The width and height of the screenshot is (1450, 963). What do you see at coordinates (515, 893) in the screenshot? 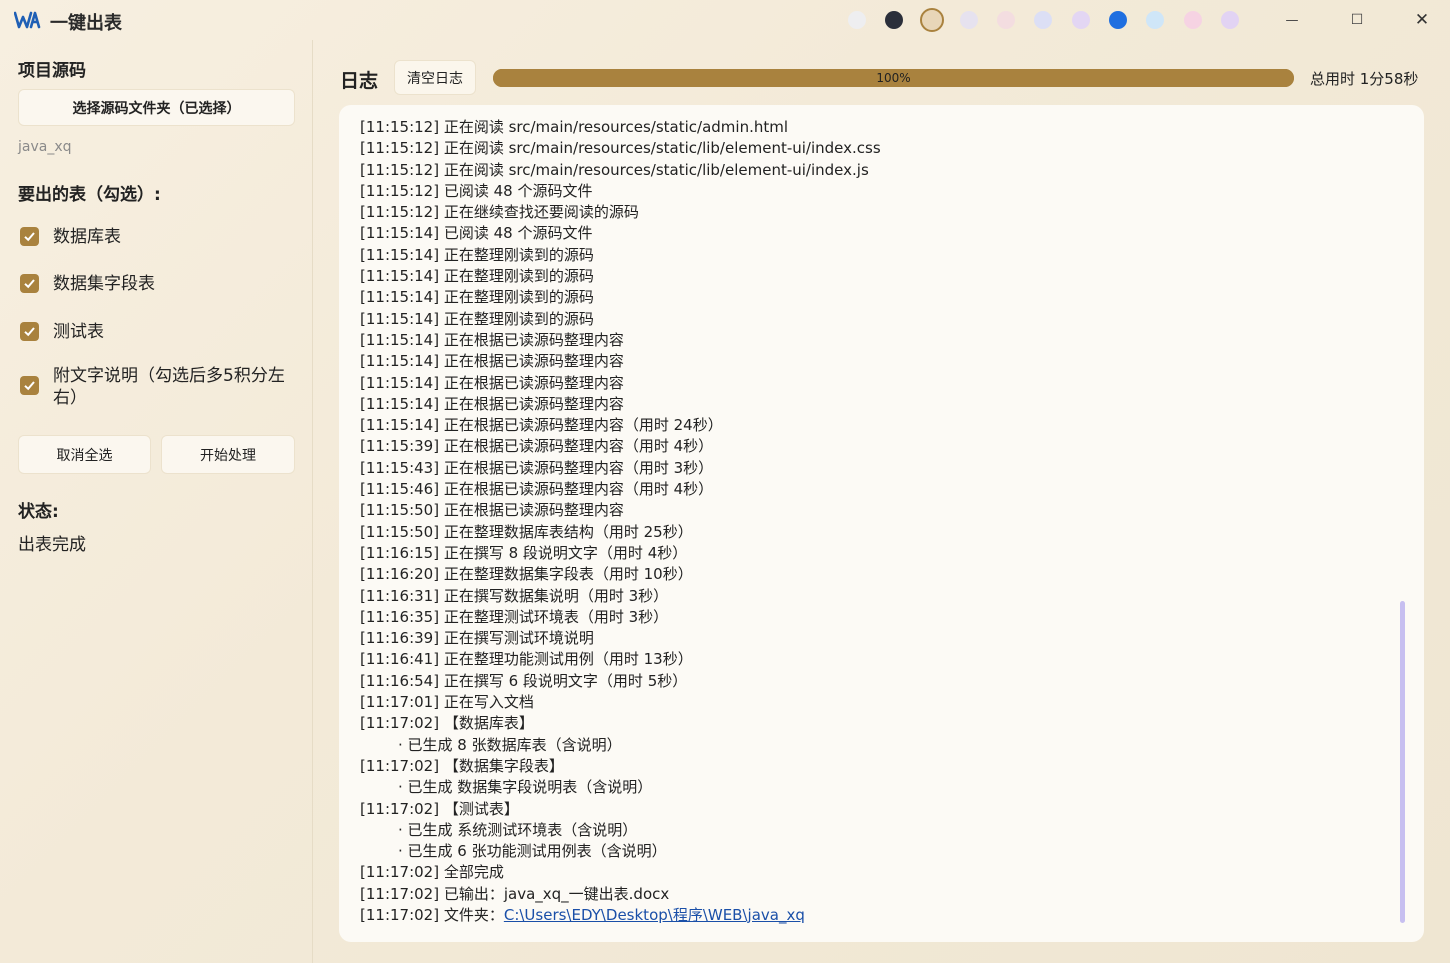
I see `log-line-text: [11:17:02] 已输出：java_xq_一键出表.docx` at bounding box center [515, 893].